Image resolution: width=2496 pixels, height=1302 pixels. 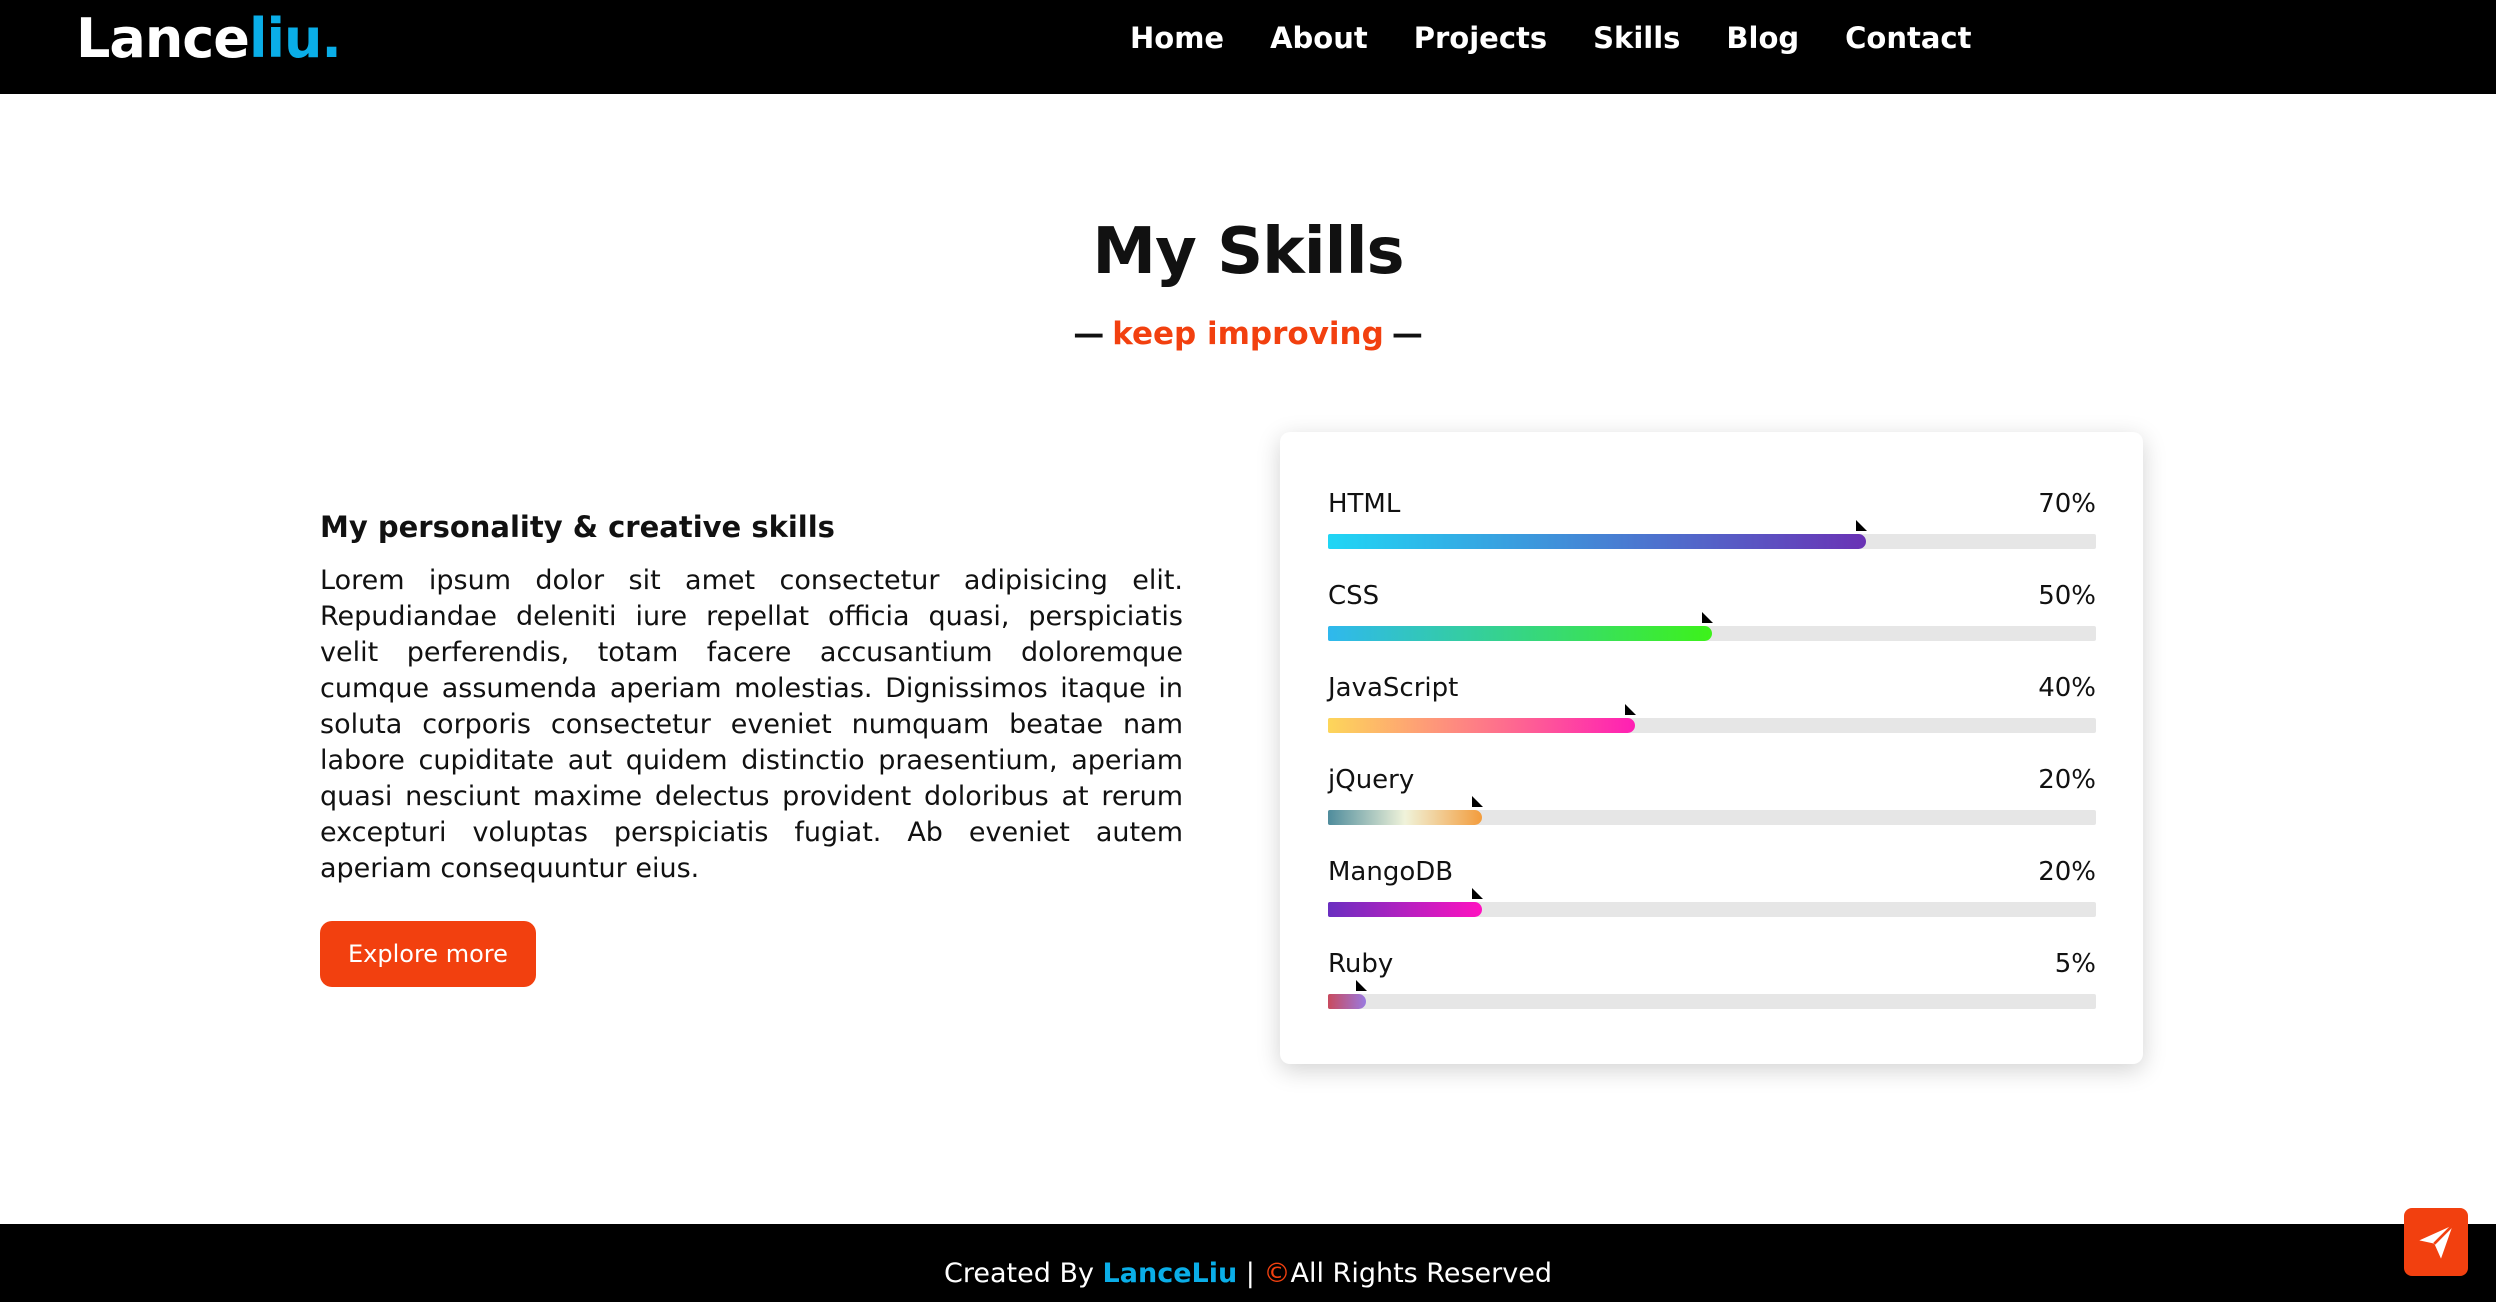 I want to click on footer-rights: All Rights Reserved, so click(x=1421, y=1273).